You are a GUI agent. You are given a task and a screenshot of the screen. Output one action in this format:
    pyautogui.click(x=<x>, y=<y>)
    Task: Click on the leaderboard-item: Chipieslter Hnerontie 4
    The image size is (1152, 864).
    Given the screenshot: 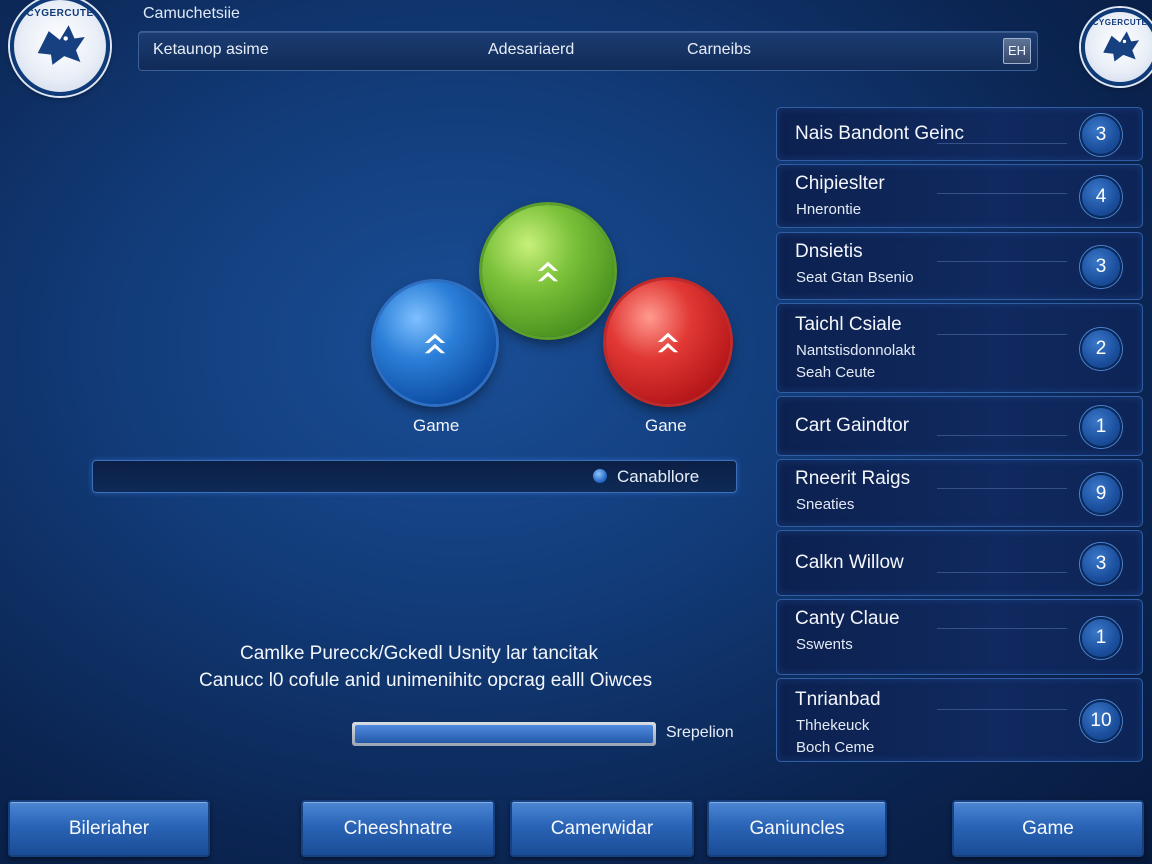 What is the action you would take?
    pyautogui.click(x=959, y=196)
    